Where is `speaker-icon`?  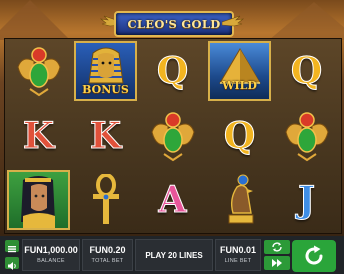
speaker-icon is located at coordinates (12, 266).